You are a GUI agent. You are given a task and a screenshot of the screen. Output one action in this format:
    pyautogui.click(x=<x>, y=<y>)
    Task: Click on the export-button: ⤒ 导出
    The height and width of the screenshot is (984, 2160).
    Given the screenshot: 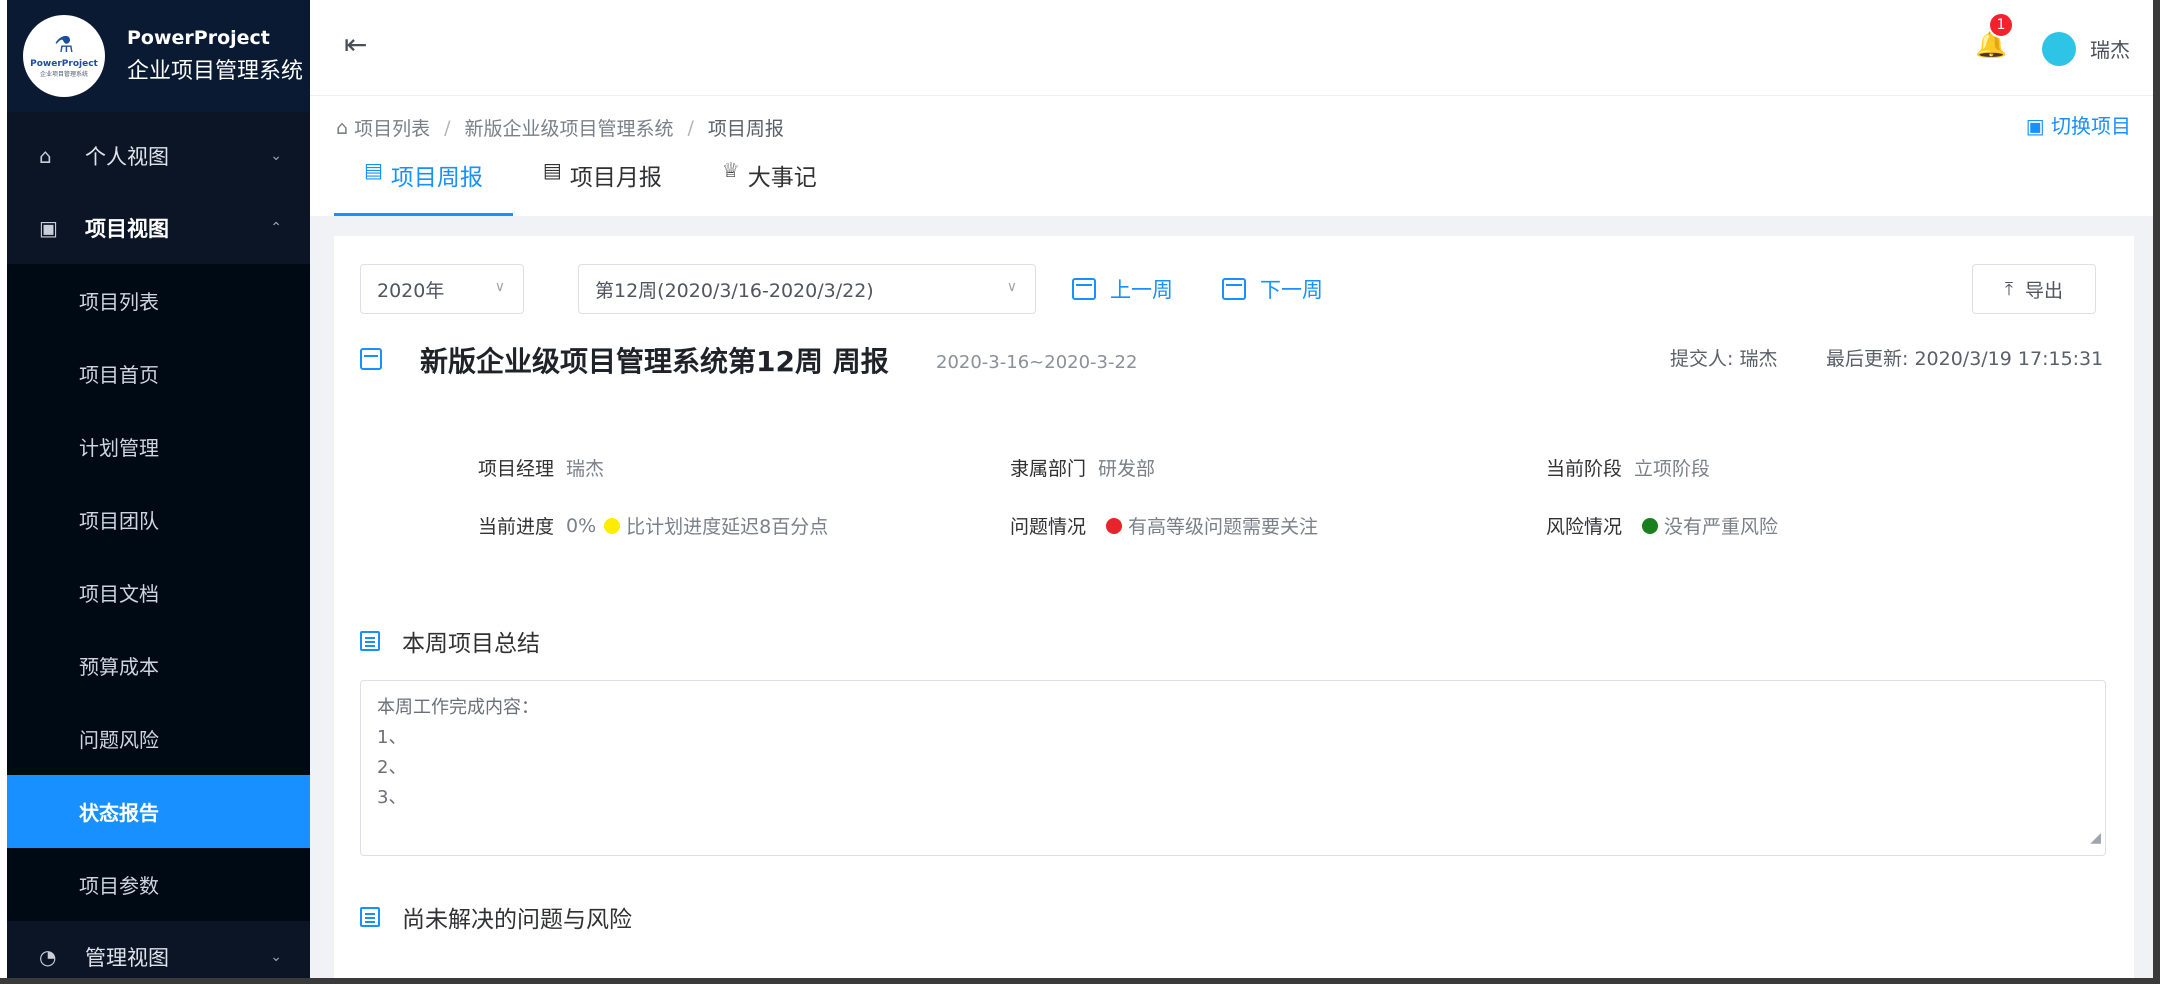 What is the action you would take?
    pyautogui.click(x=2034, y=289)
    